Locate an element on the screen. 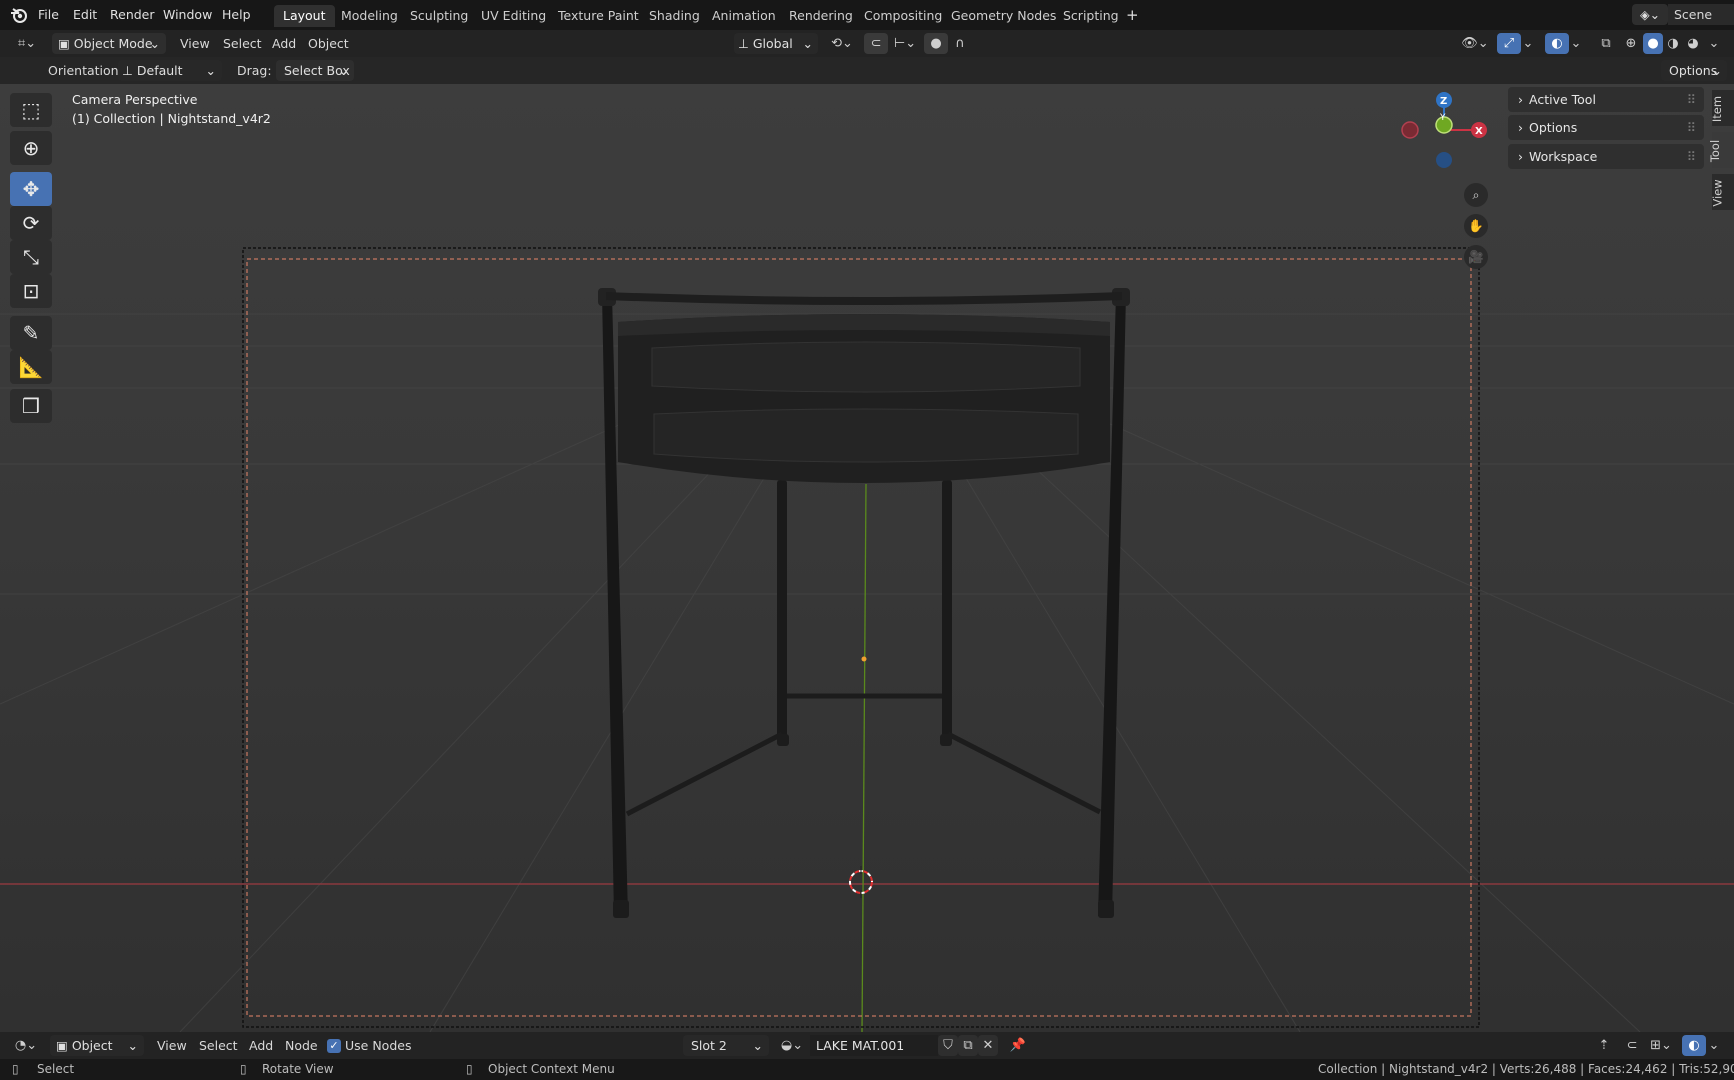  material-name-field: LAKE MAT.001 is located at coordinates (874, 1045).